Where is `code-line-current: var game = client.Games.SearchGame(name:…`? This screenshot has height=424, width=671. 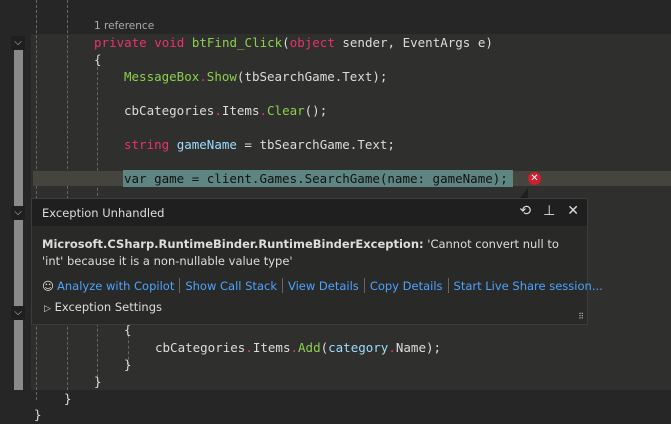 code-line-current: var game = client.Games.SearchGame(name:… is located at coordinates (316, 178).